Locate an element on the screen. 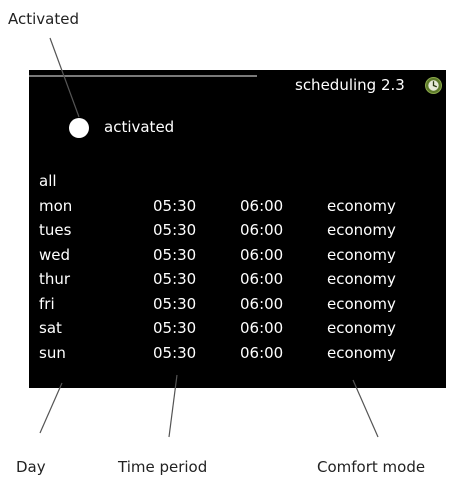  schedule-row: tues 05:30 06:00 economy is located at coordinates (237, 232).